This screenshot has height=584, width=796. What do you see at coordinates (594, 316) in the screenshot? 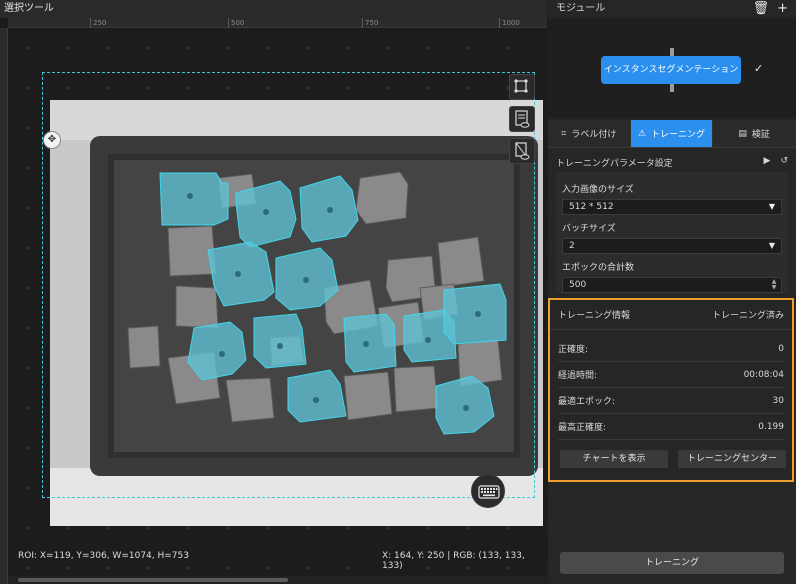
I see `info-title: トレーニング情報` at bounding box center [594, 316].